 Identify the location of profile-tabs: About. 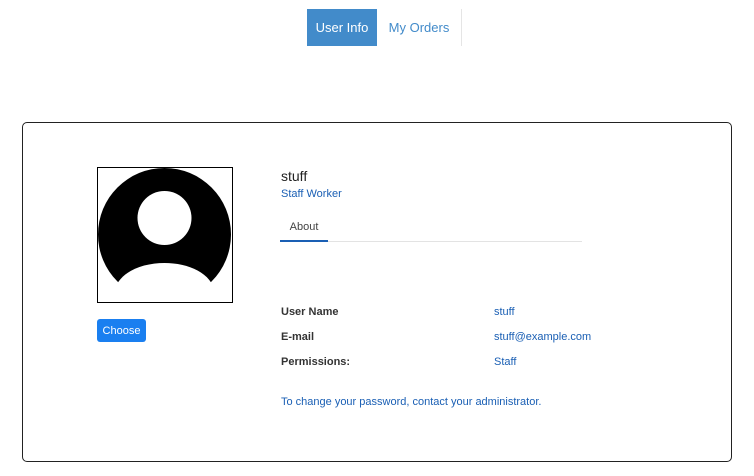
(431, 227).